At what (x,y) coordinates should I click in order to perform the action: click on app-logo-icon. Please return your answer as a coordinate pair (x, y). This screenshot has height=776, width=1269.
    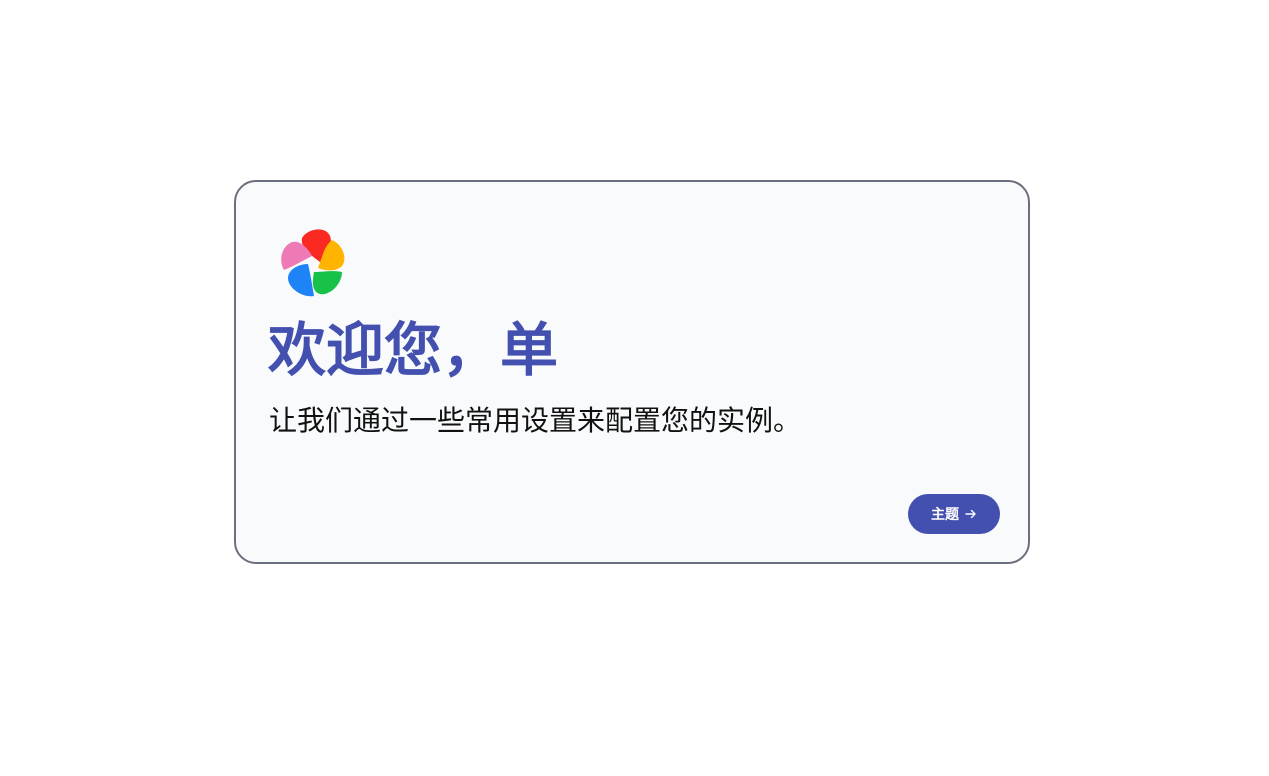
    Looking at the image, I should click on (317, 263).